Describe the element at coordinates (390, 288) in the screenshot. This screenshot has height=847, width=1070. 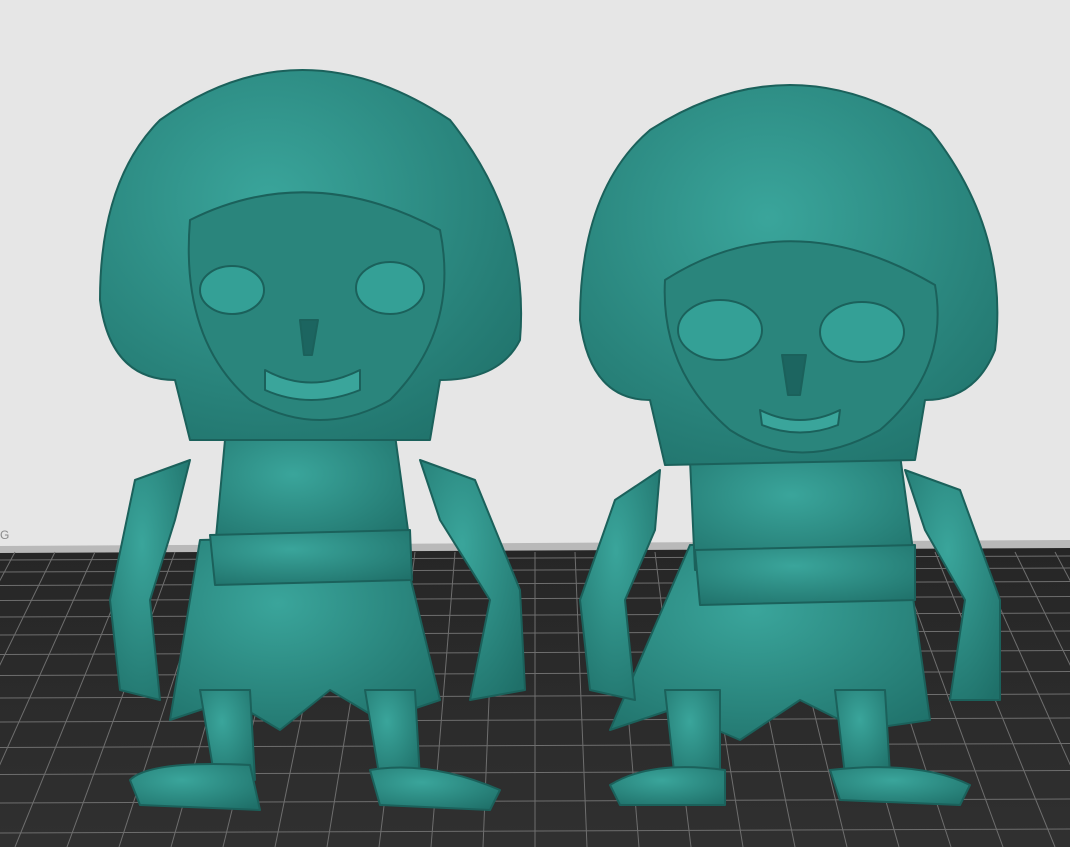
I see `eye-socket-left-b` at that location.